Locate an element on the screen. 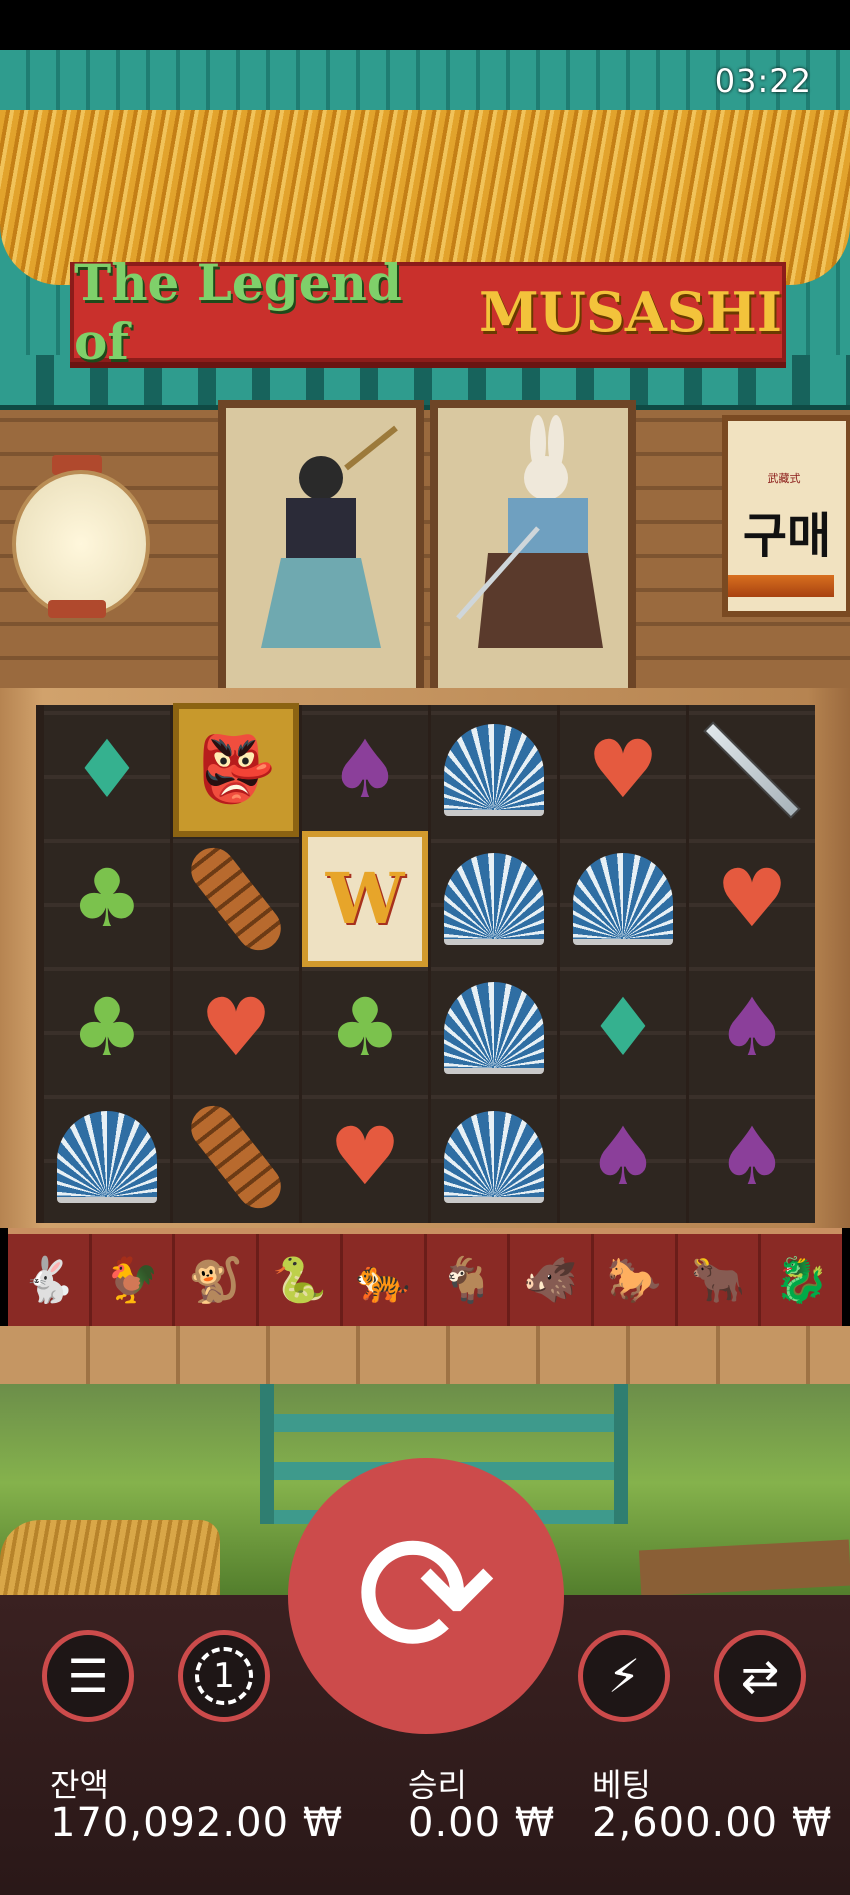 The width and height of the screenshot is (850, 1895). symbol-samurai: 👺 is located at coordinates (236, 769).